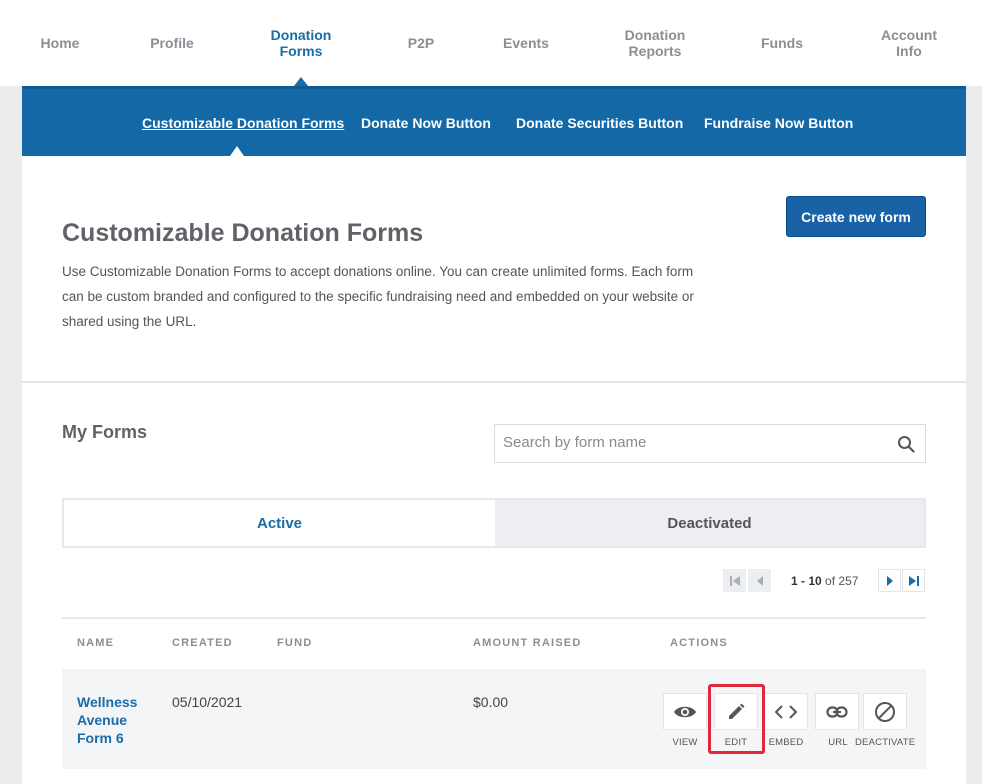 Image resolution: width=982 pixels, height=784 pixels. I want to click on nav-account-info-label: Account Info, so click(909, 43).